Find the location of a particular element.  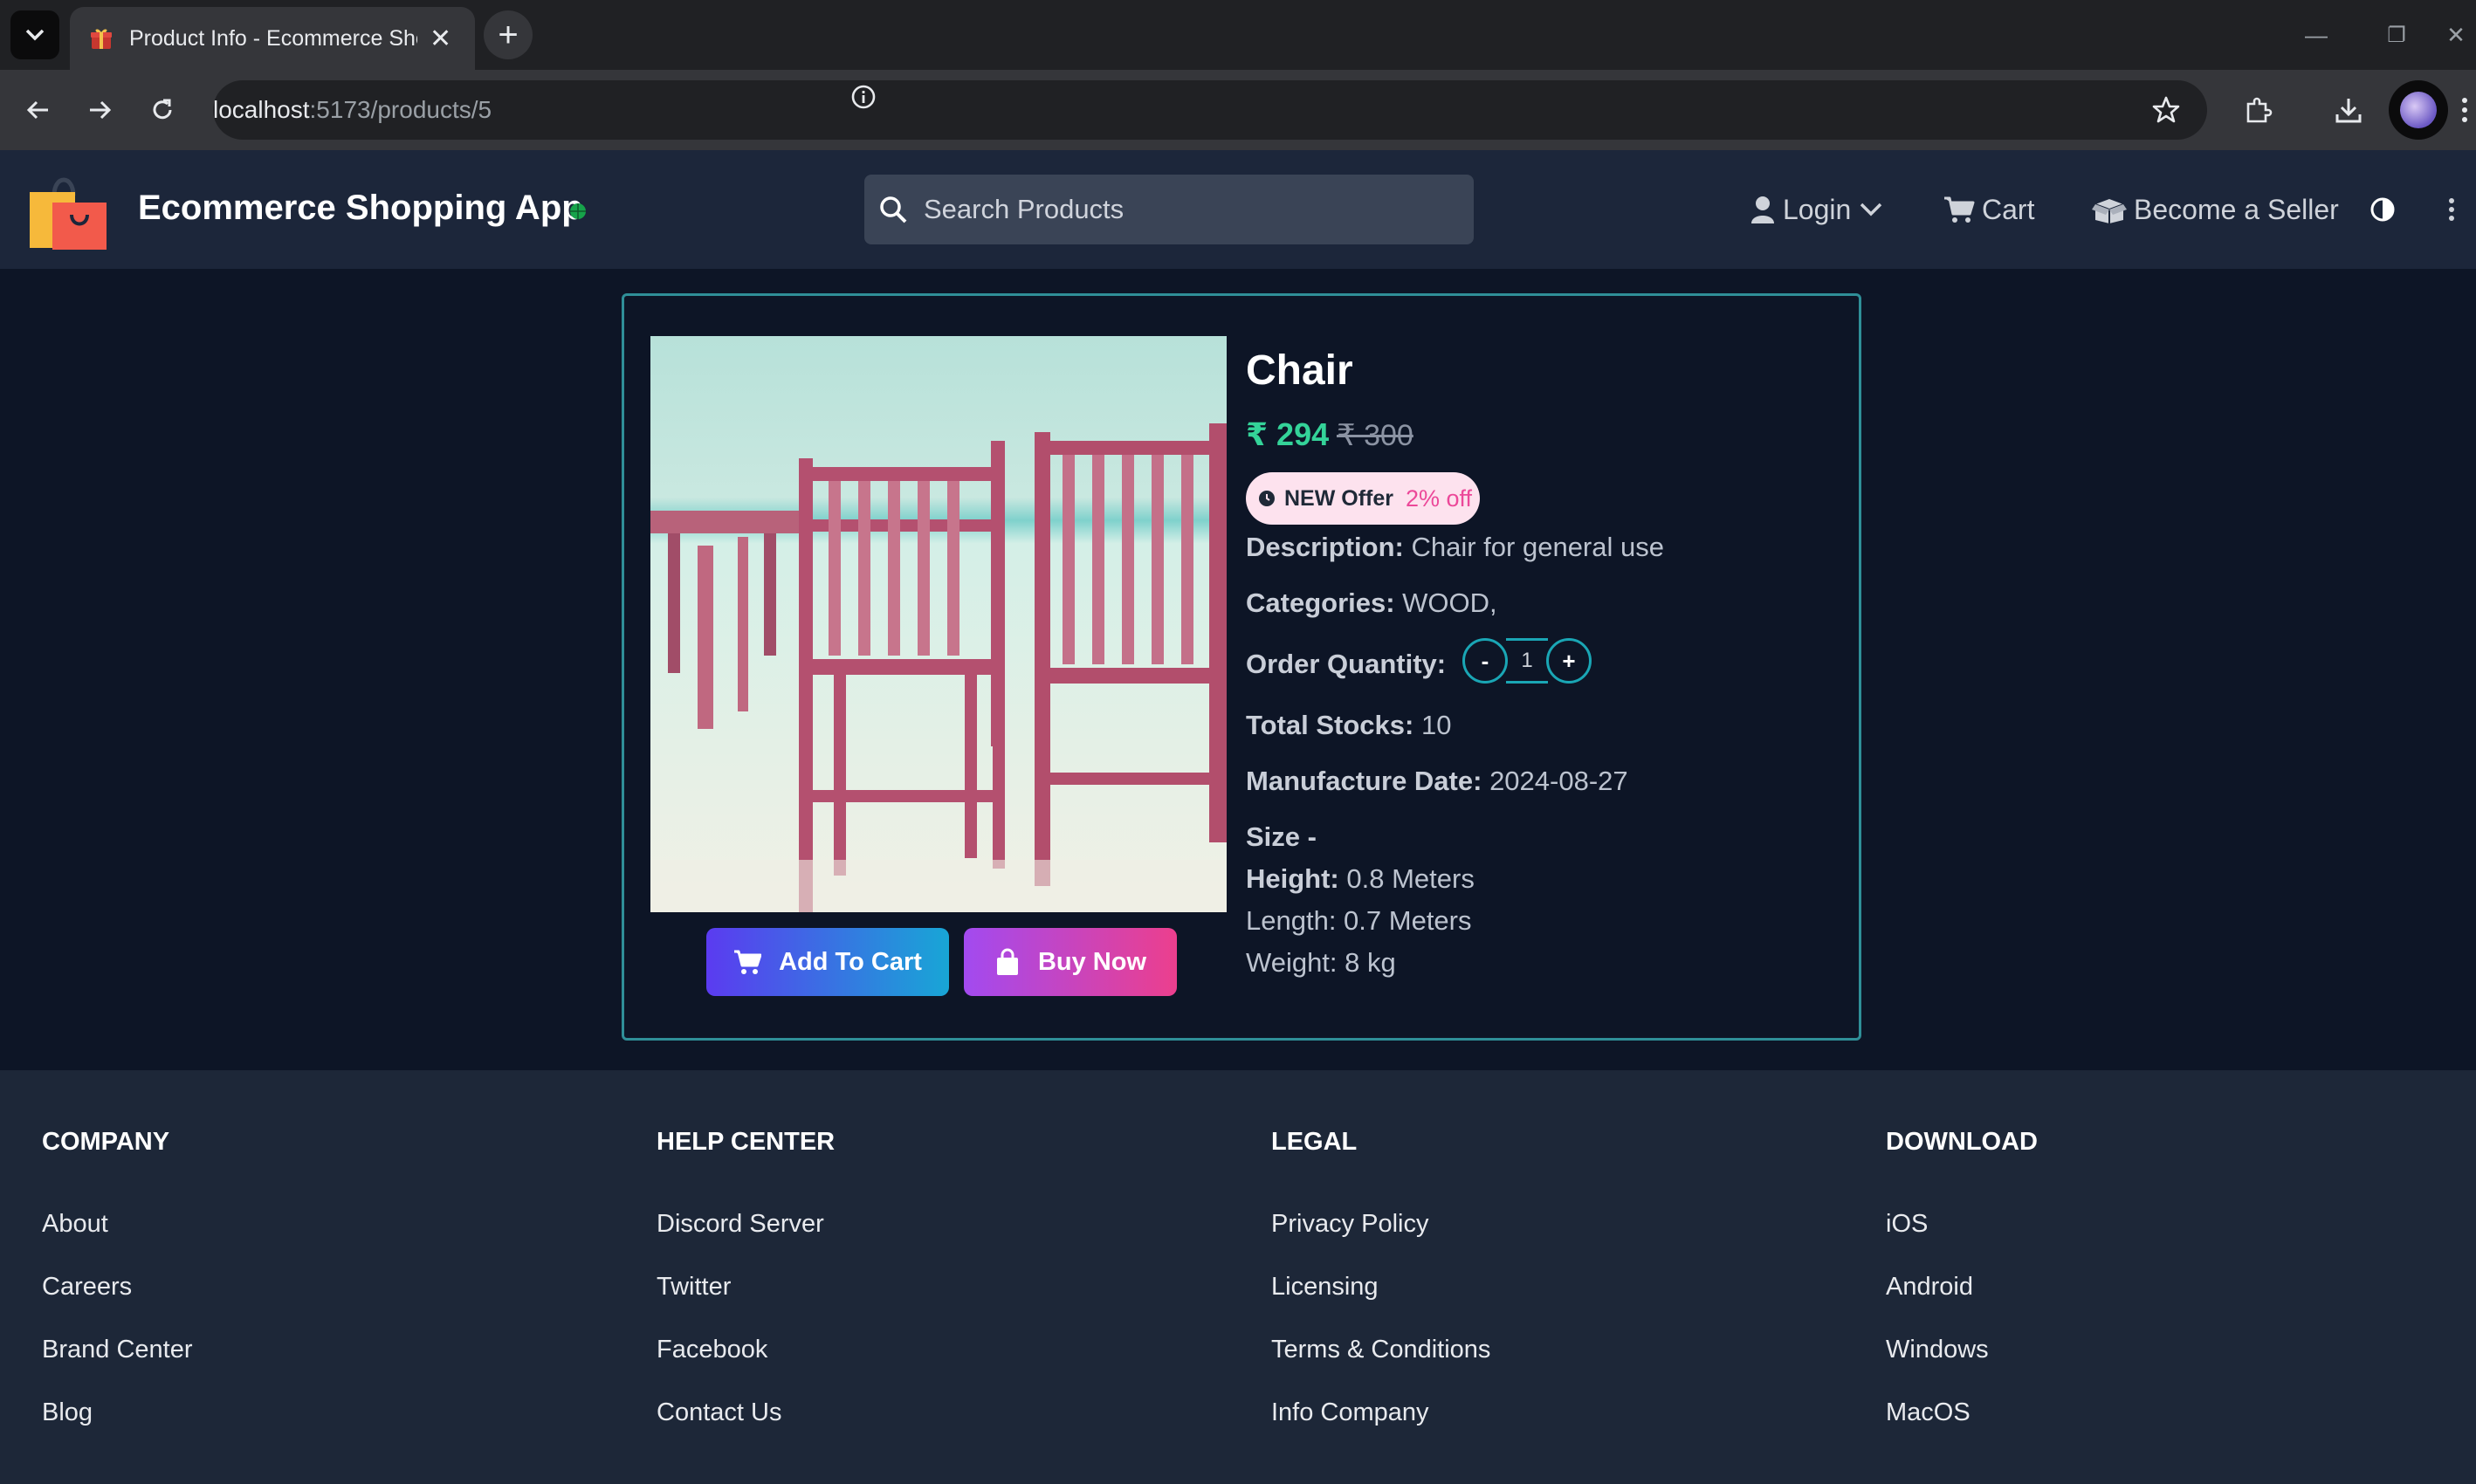

footer-link-ios: iOS is located at coordinates (1962, 1223).